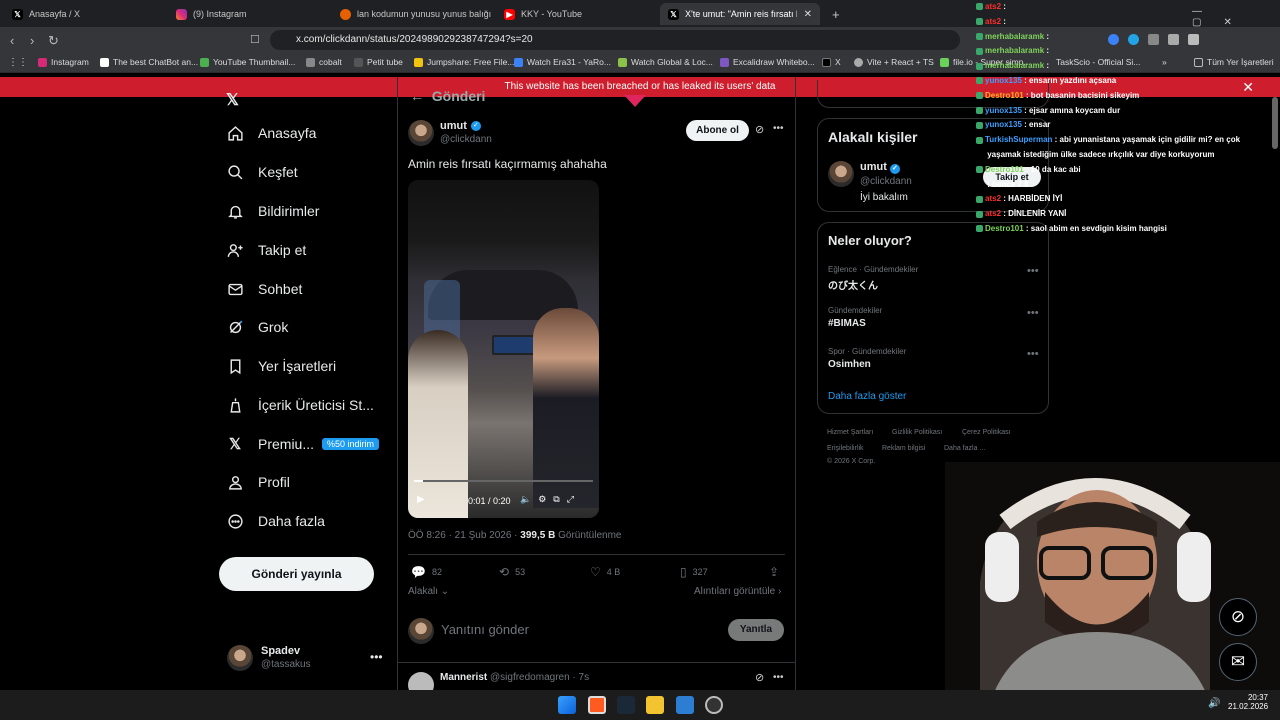 The width and height of the screenshot is (1280, 720). What do you see at coordinates (1238, 662) in the screenshot?
I see `messages-floating-button: ✉` at bounding box center [1238, 662].